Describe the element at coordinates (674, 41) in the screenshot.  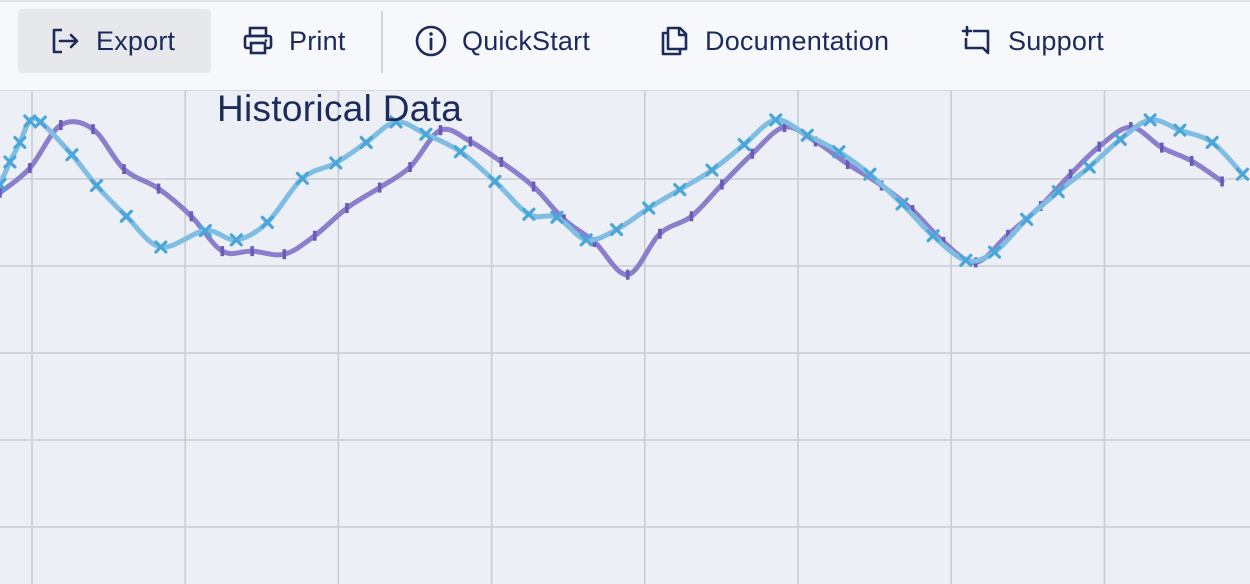
I see `documents-icon` at that location.